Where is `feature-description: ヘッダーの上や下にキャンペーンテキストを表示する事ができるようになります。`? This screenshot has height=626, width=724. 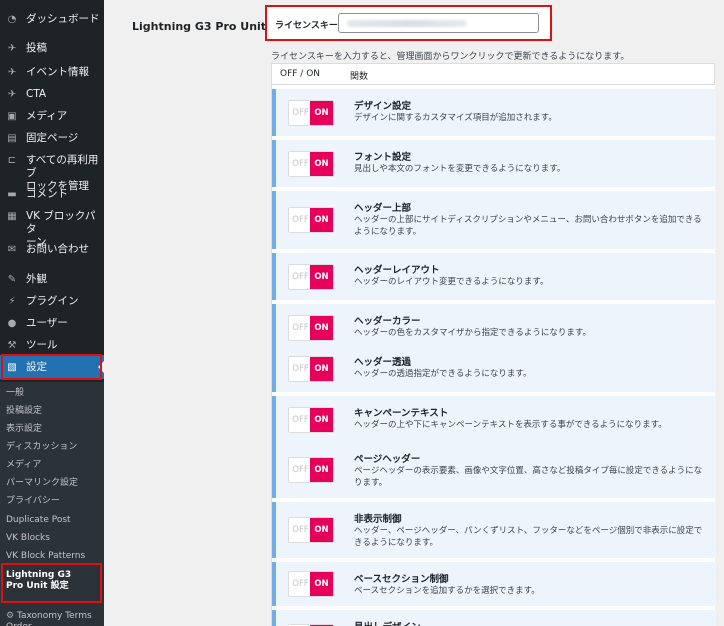 feature-description: ヘッダーの上や下にキャンペーンテキストを表示する事ができるようになります。 is located at coordinates (510, 425).